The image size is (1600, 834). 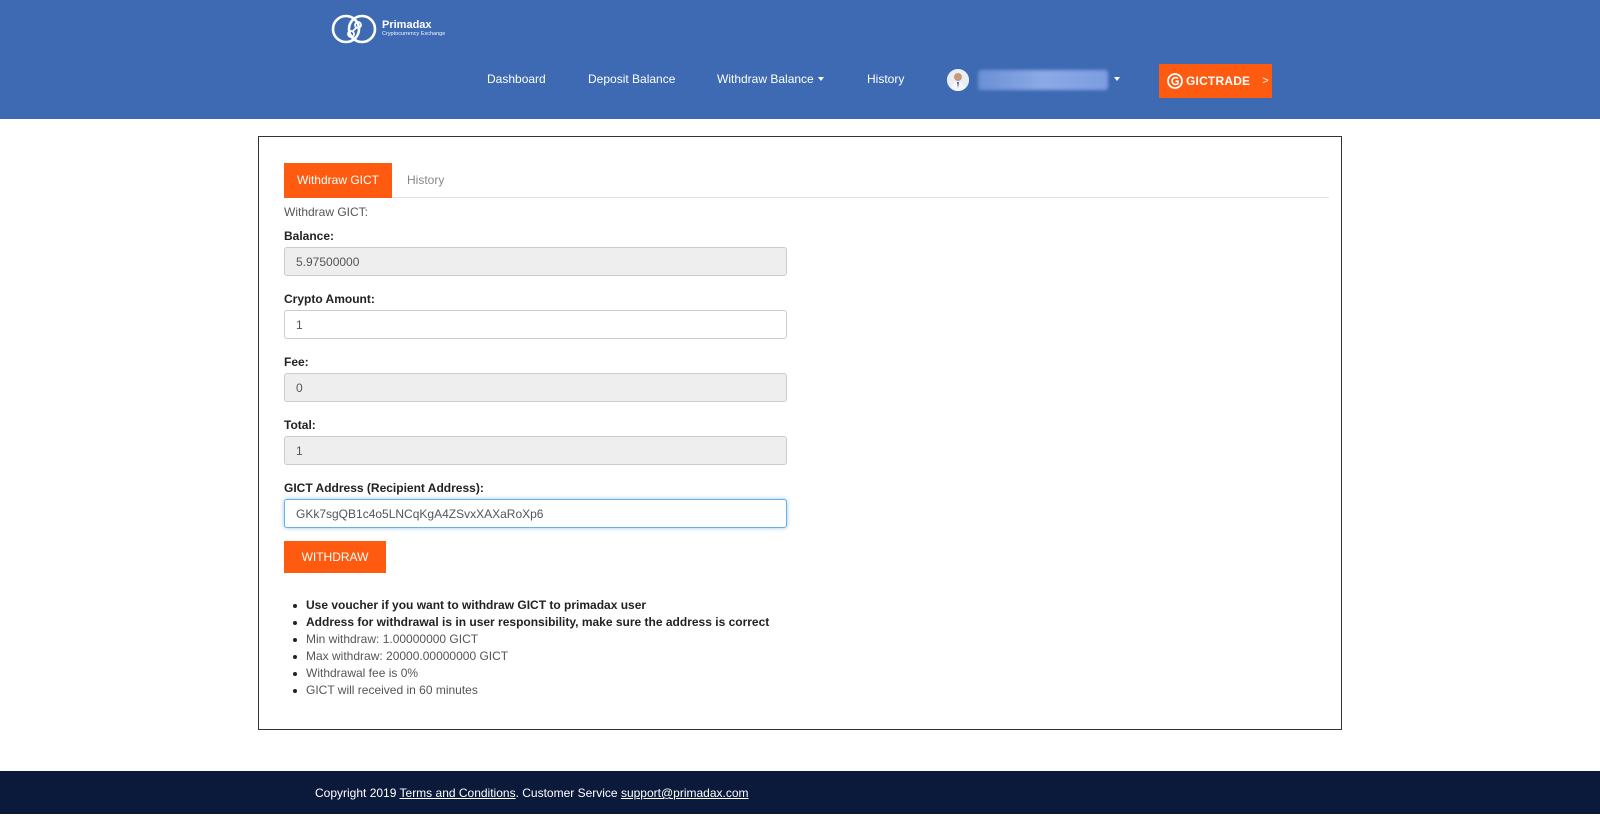 I want to click on tab-bar: Withdraw GICT History, so click(x=806, y=180).